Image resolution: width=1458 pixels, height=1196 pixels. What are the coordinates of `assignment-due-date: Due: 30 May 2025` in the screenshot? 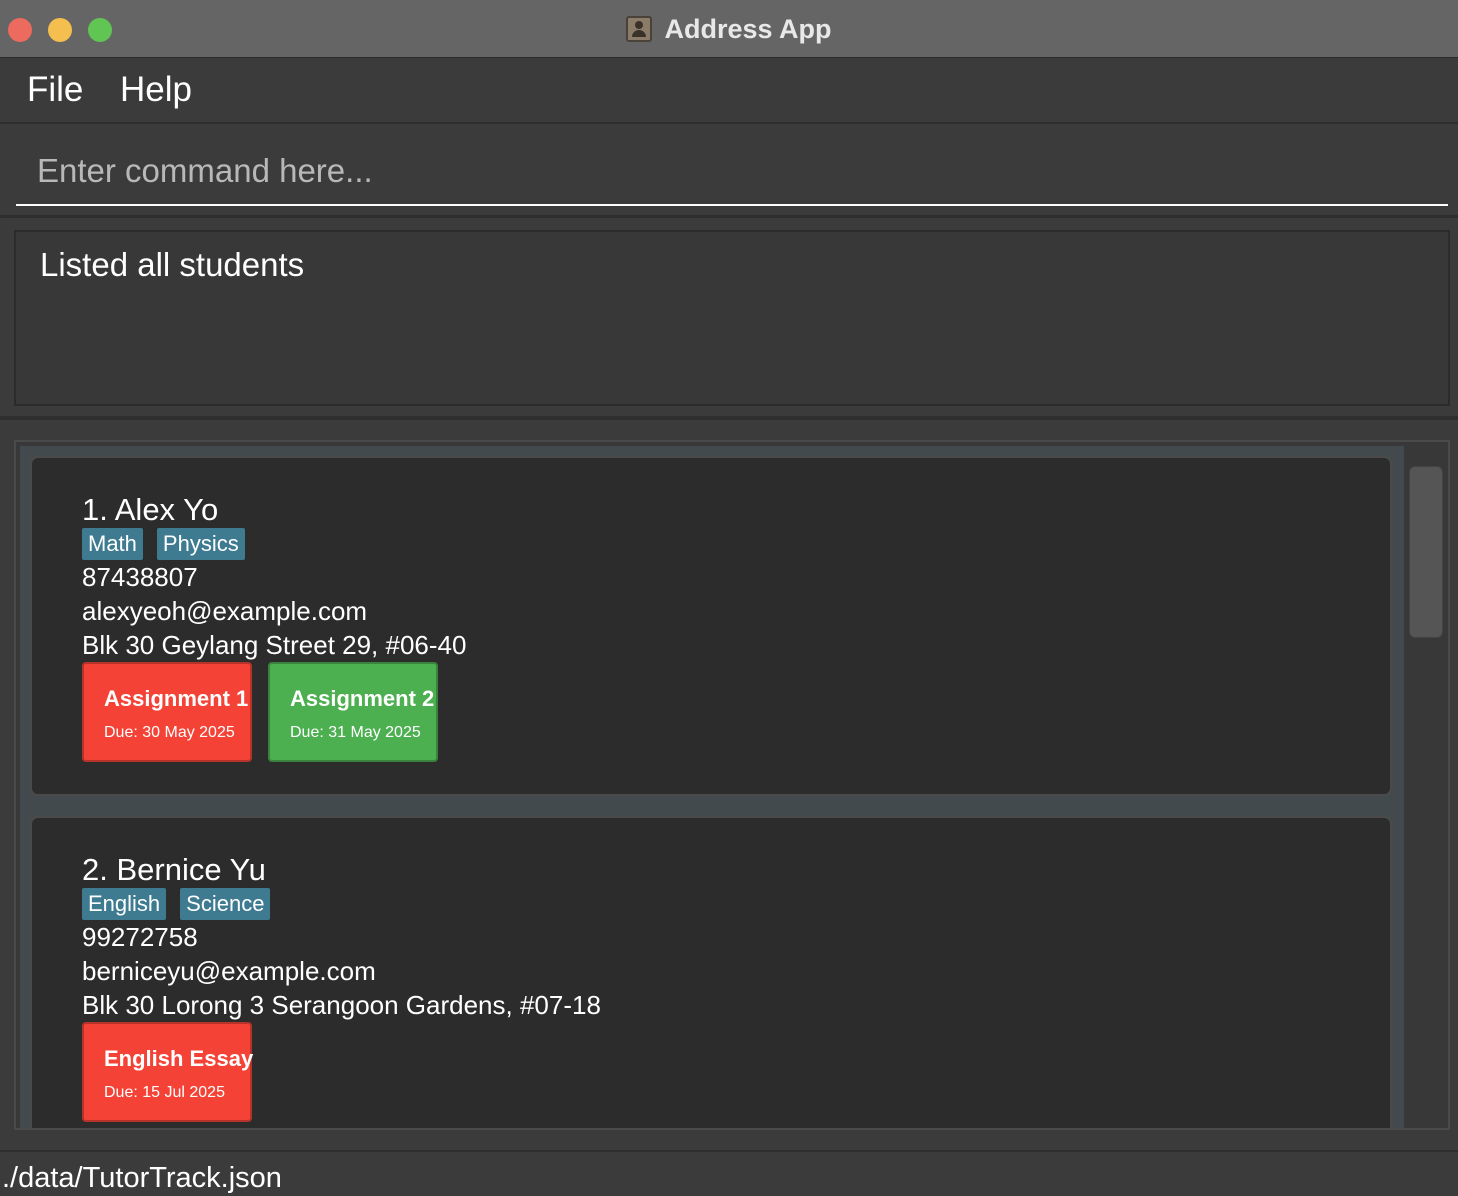 It's located at (169, 732).